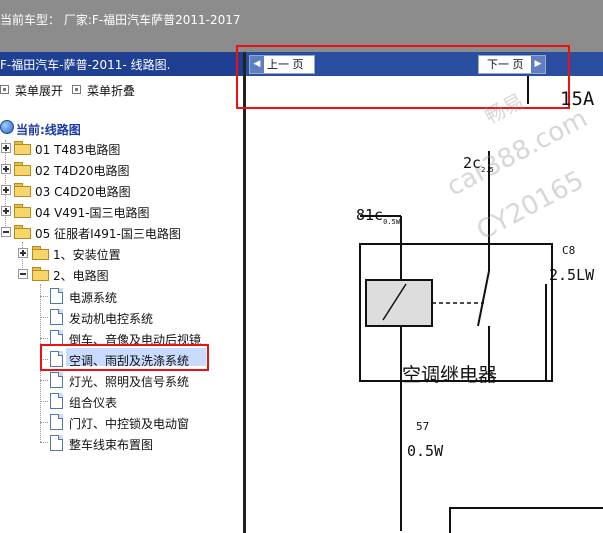 This screenshot has height=533, width=603. Describe the element at coordinates (103, 90) in the screenshot. I see `menu-collapse-button: 菜单折叠` at that location.